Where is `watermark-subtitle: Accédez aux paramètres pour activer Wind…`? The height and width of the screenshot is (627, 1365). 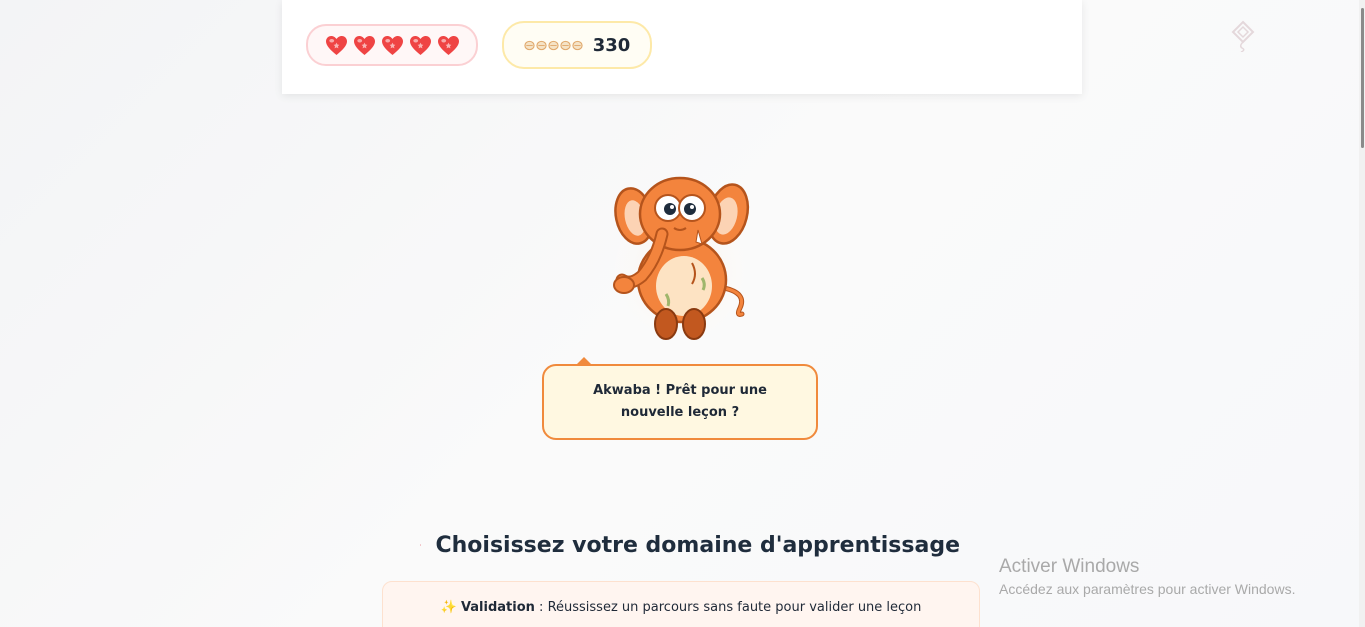
watermark-subtitle: Accédez aux paramètres pour activer Wind… is located at coordinates (1147, 589).